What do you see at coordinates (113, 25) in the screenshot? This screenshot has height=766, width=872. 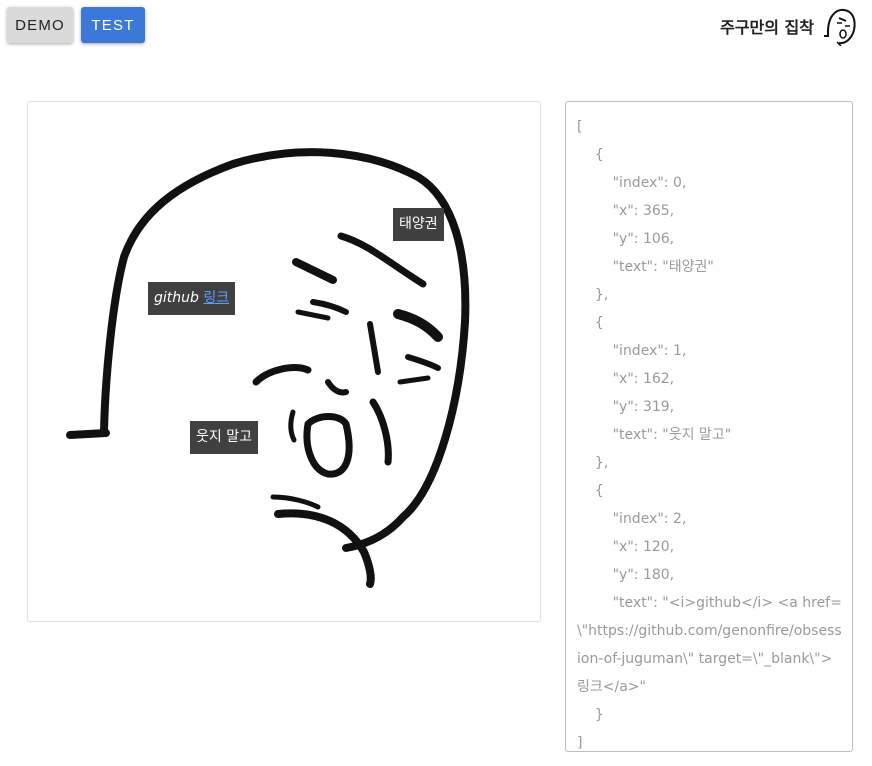 I see `test-button: TEST` at bounding box center [113, 25].